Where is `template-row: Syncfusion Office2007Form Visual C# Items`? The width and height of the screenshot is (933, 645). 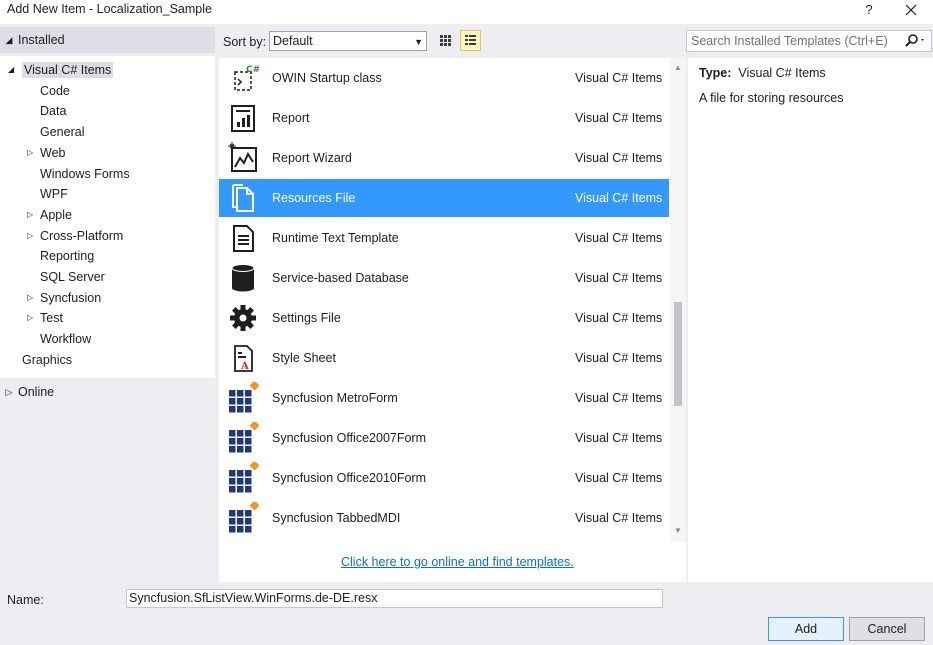 template-row: Syncfusion Office2007Form Visual C# Items is located at coordinates (444, 438).